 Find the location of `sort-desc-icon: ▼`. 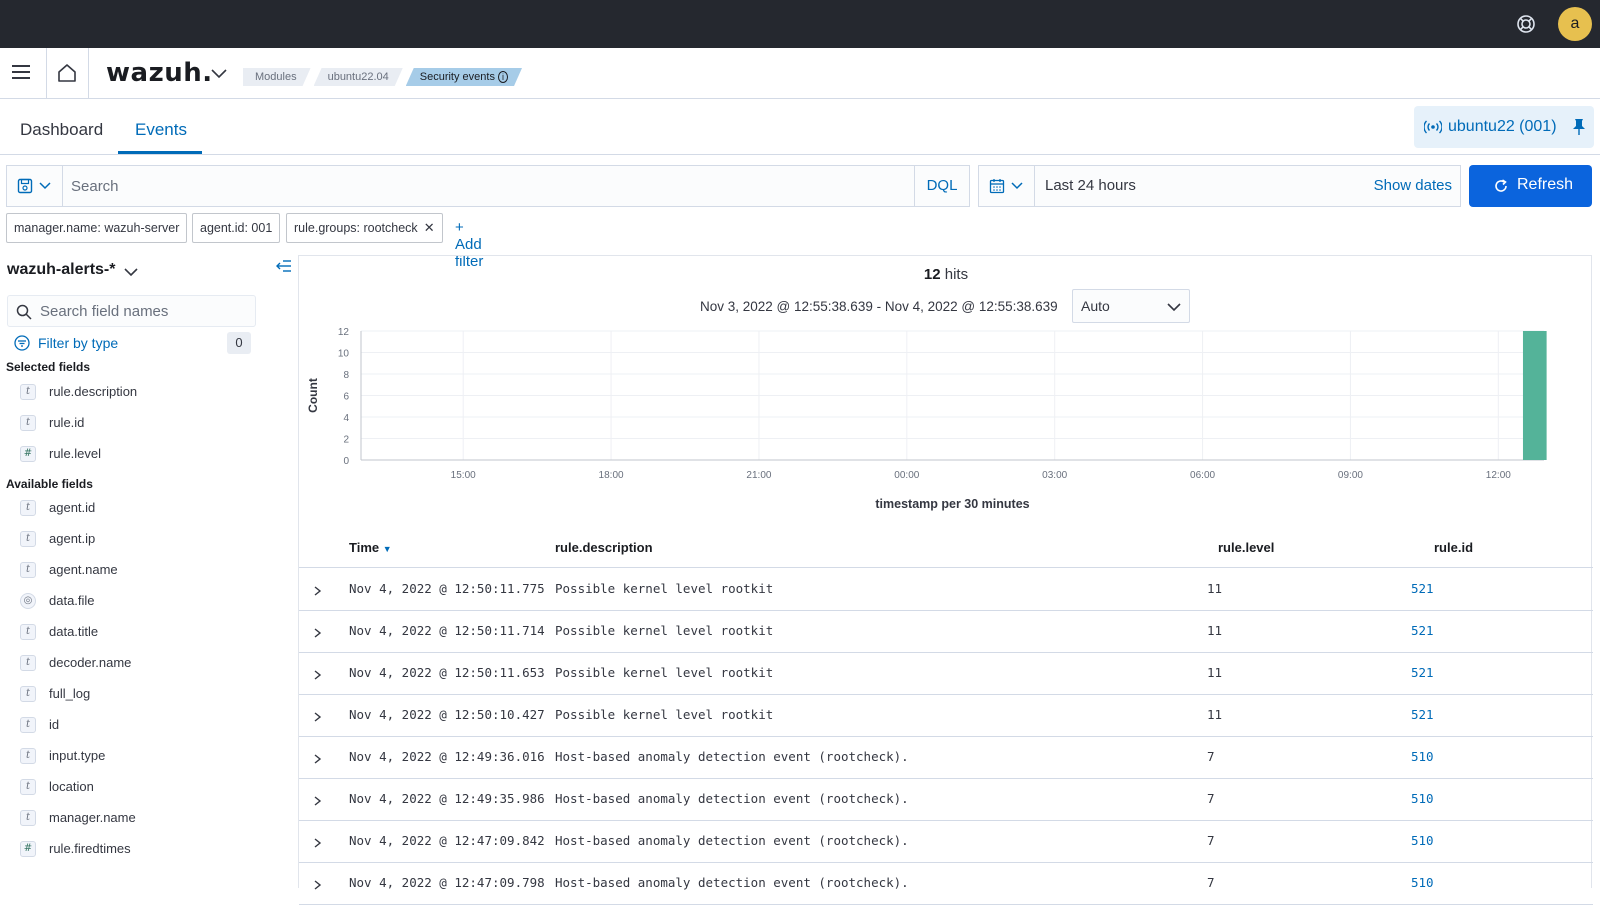

sort-desc-icon: ▼ is located at coordinates (387, 549).